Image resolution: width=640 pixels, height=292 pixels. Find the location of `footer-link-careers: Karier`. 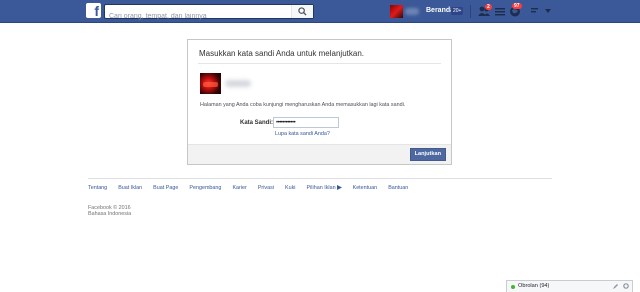

footer-link-careers: Karier is located at coordinates (239, 188).